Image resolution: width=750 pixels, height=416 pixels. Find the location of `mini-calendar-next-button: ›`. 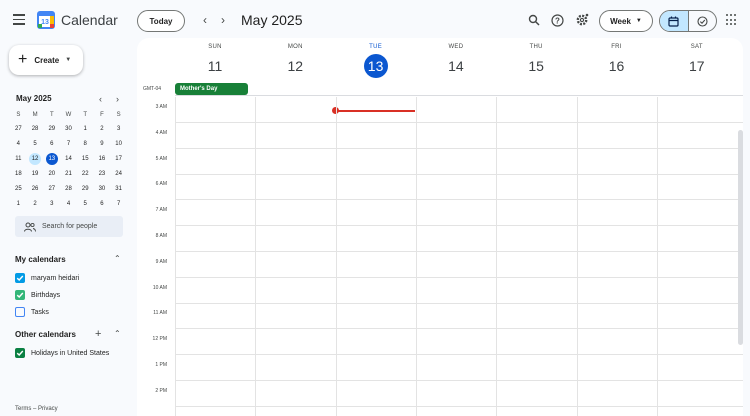

mini-calendar-next-button: › is located at coordinates (117, 99).